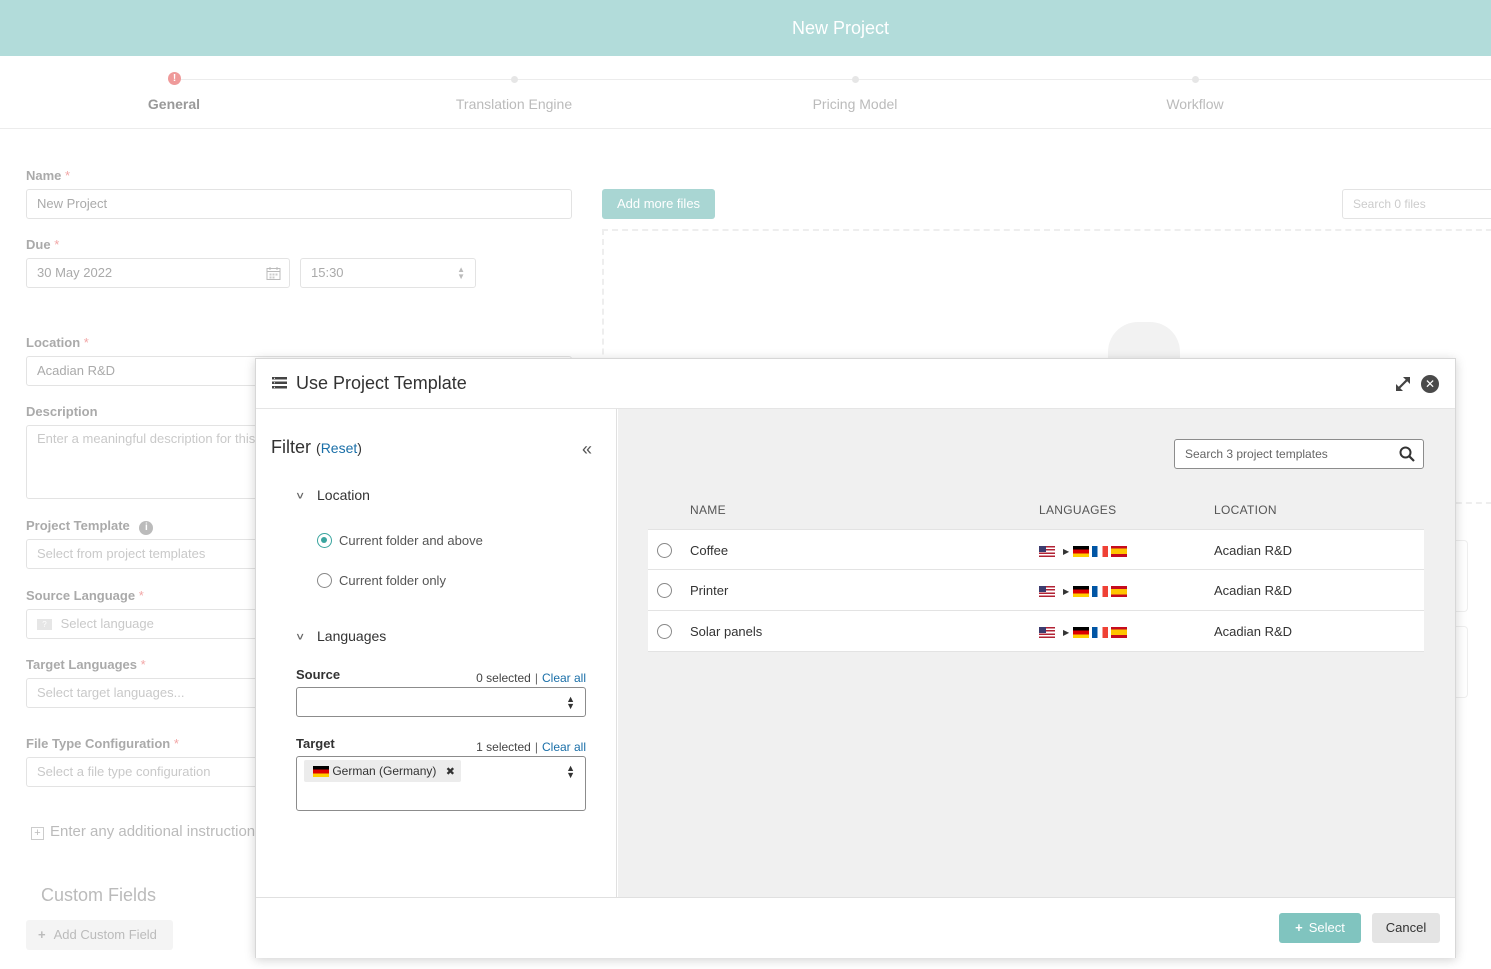  I want to click on source-language-label: Source Language *, so click(85, 595).